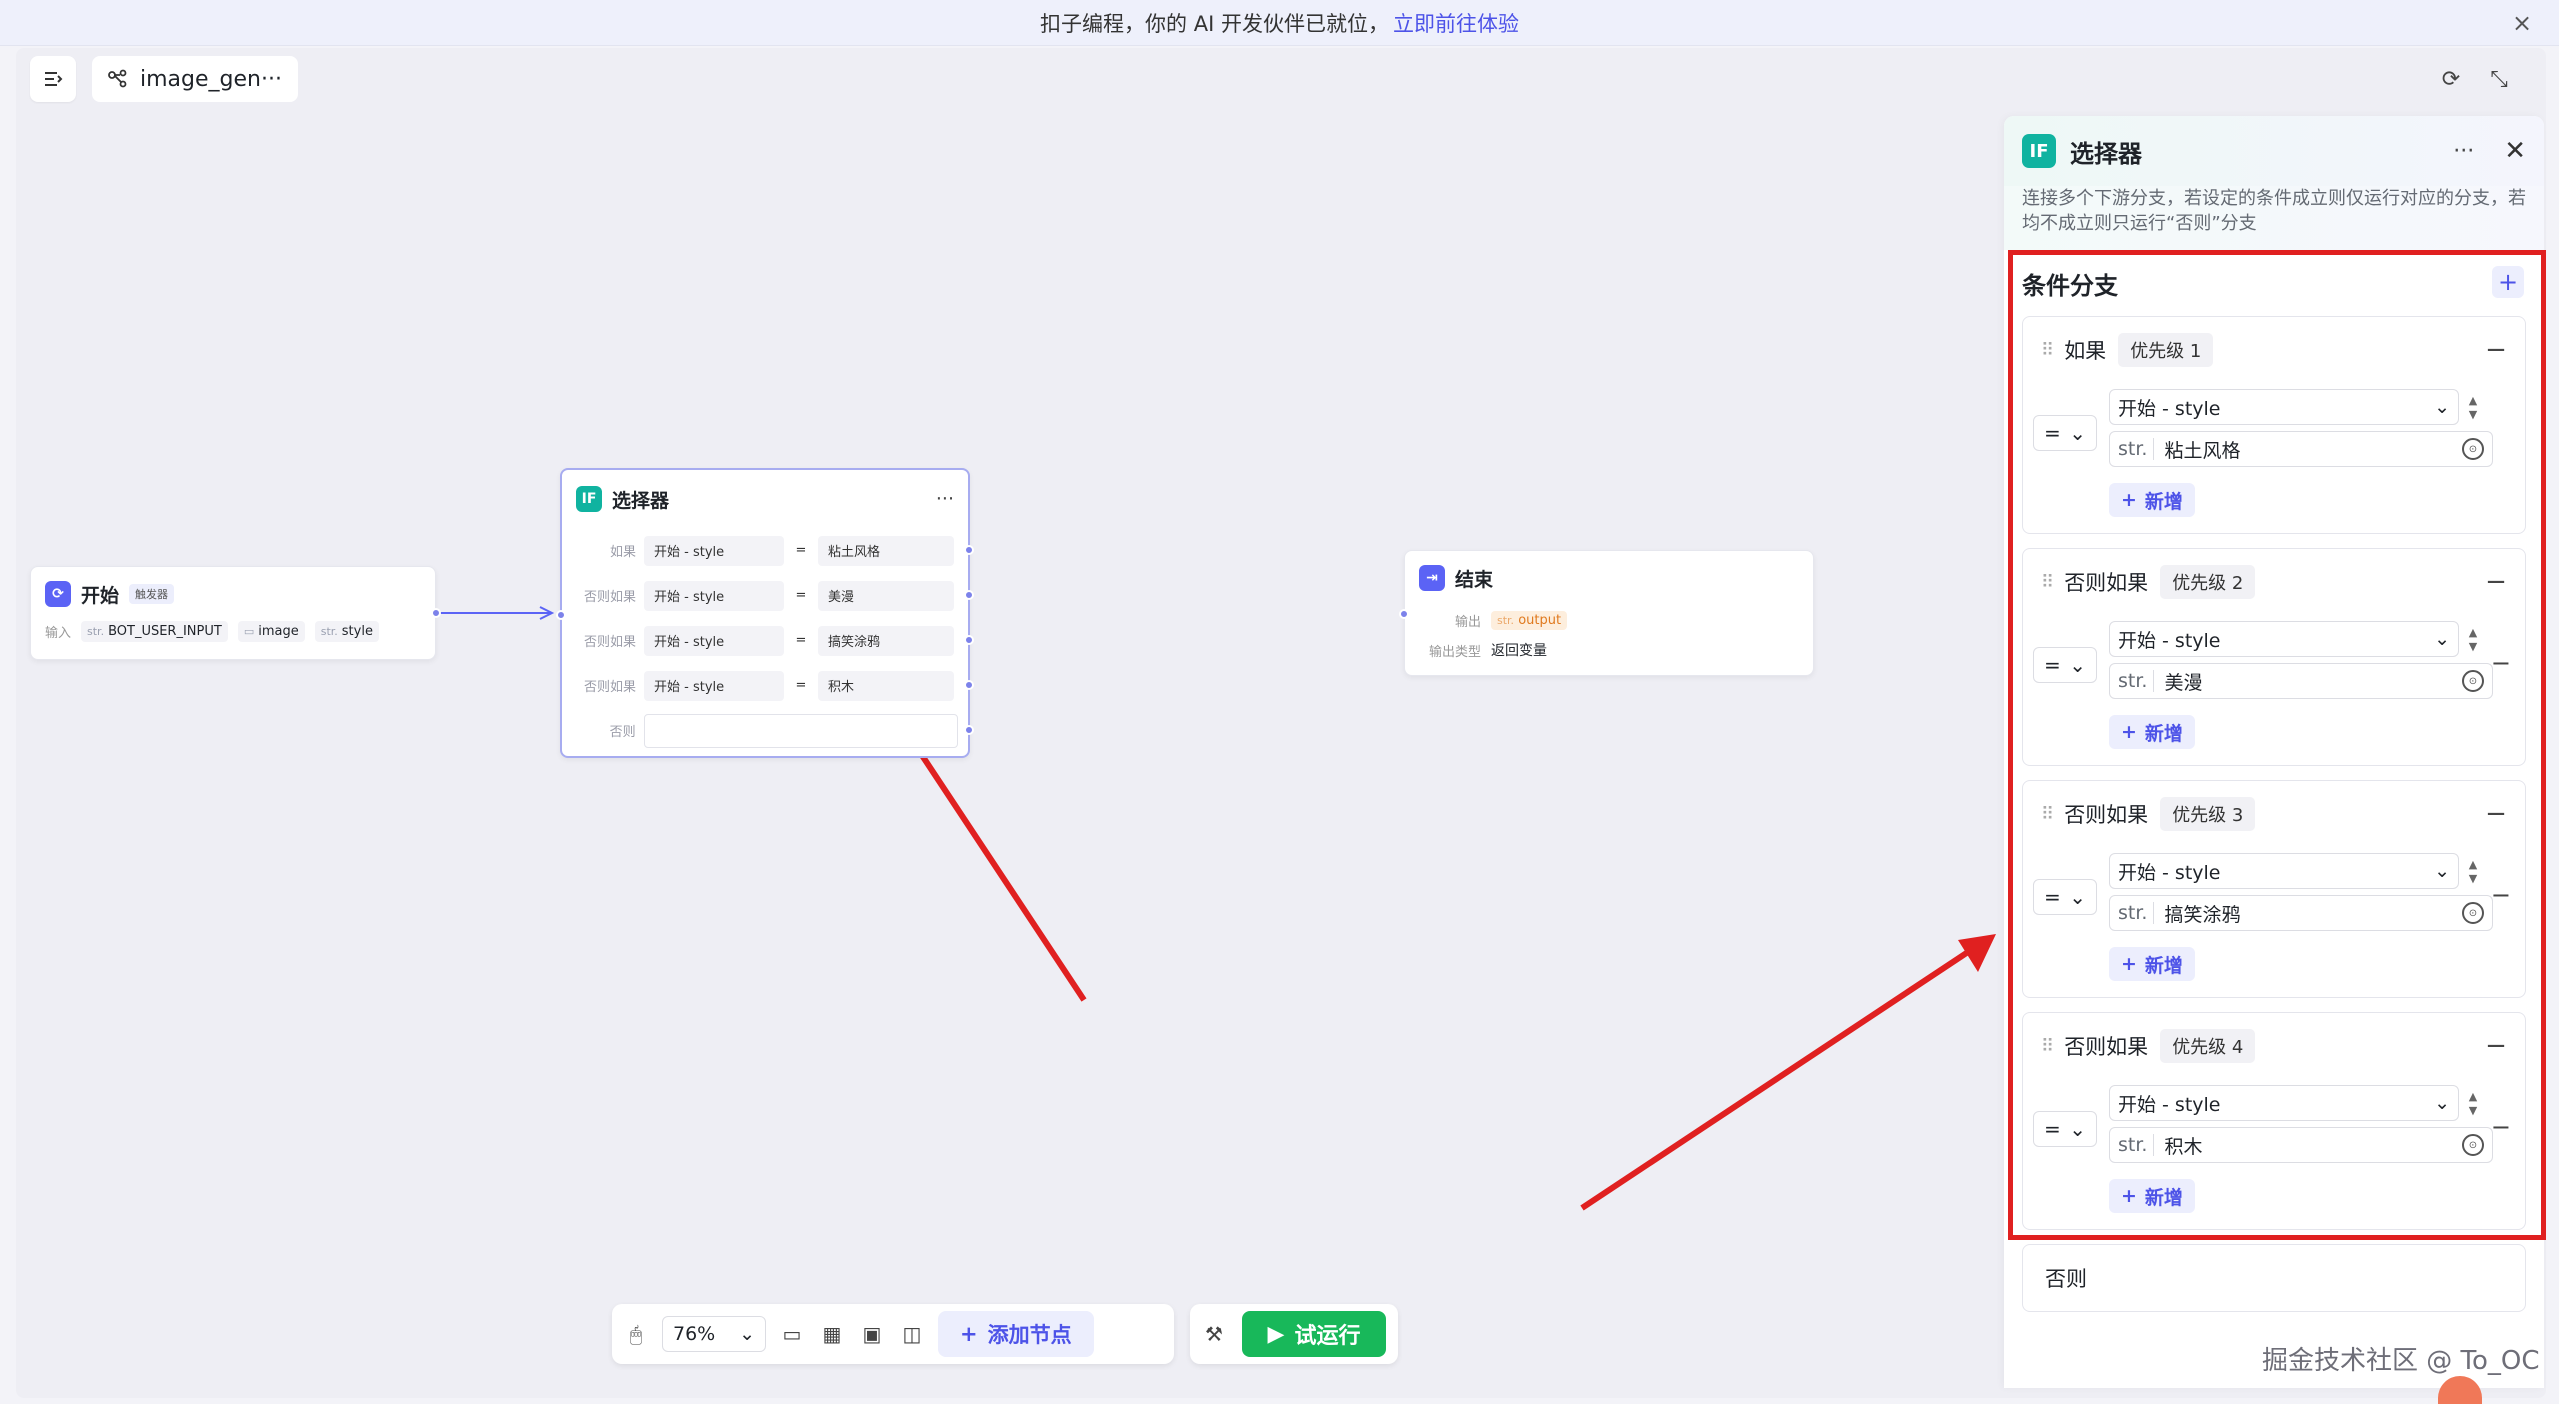 The height and width of the screenshot is (1404, 2559). I want to click on selector-else-row: 否则, so click(765, 730).